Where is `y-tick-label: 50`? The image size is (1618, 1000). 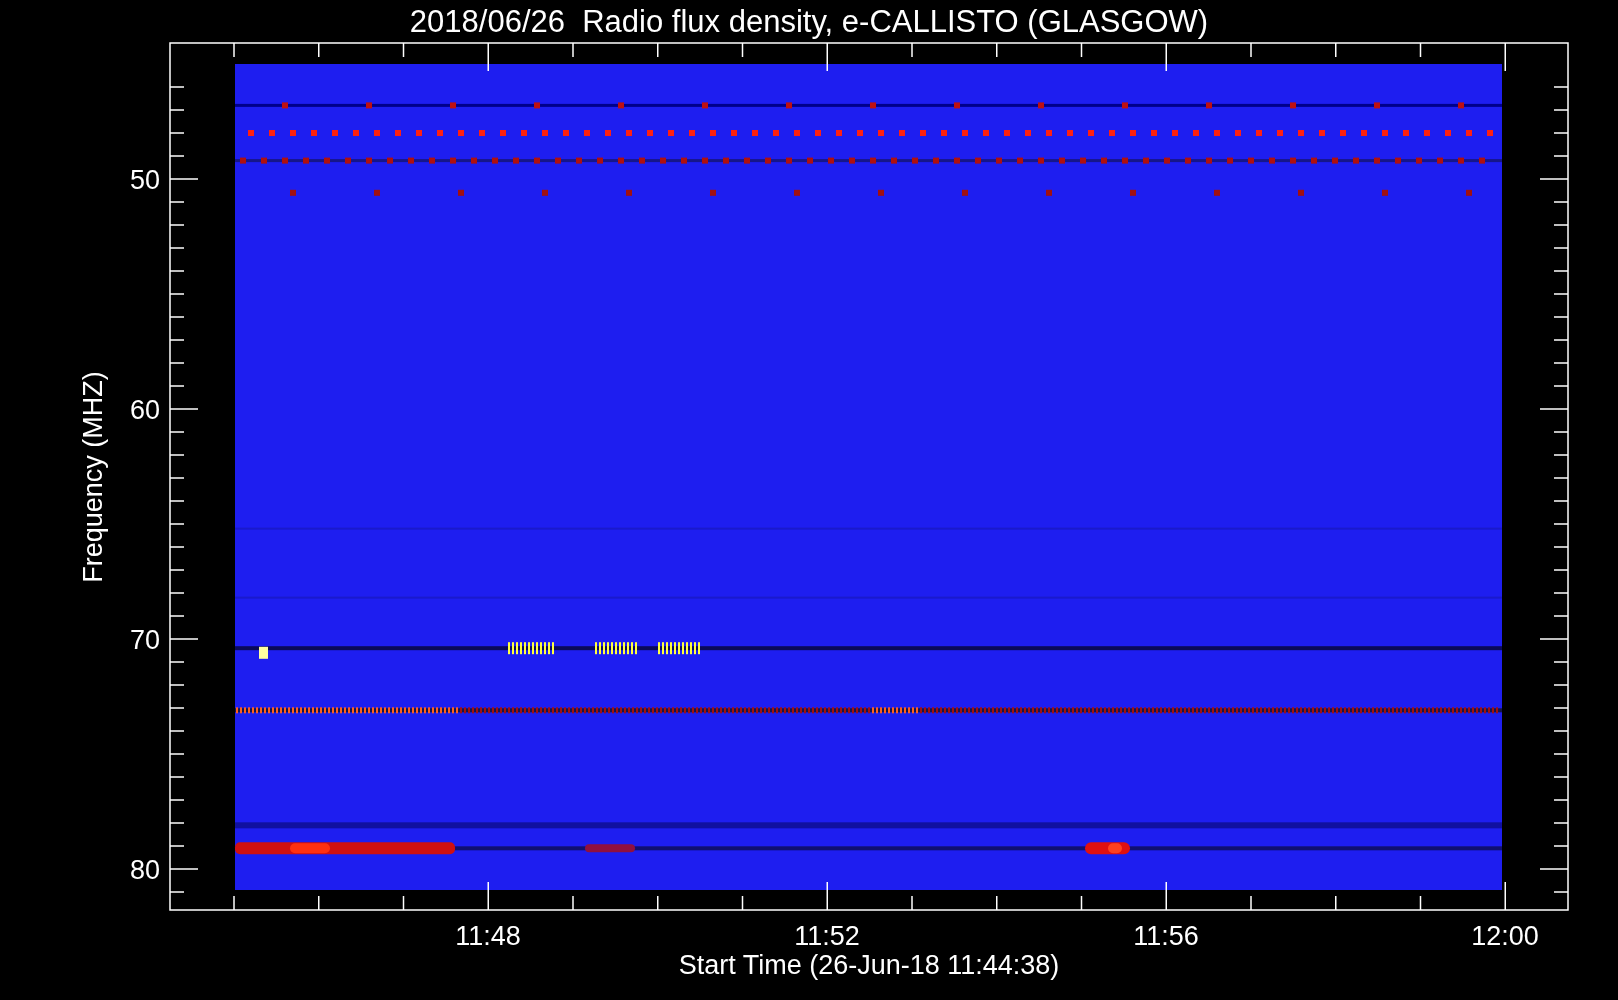
y-tick-label: 50 is located at coordinates (144, 180).